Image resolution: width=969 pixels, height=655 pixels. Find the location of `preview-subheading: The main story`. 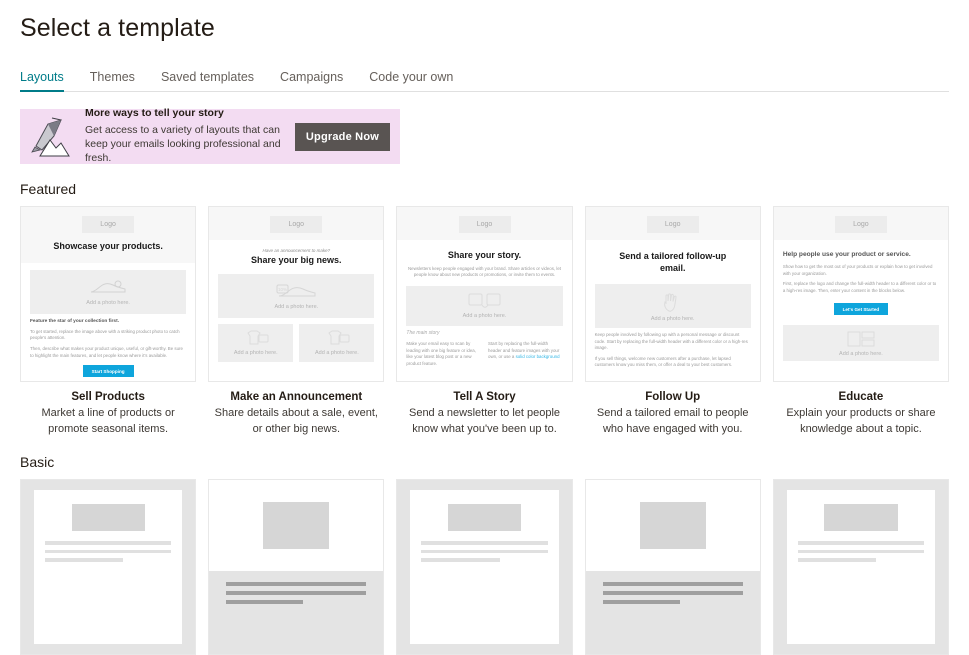

preview-subheading: The main story is located at coordinates (423, 332).